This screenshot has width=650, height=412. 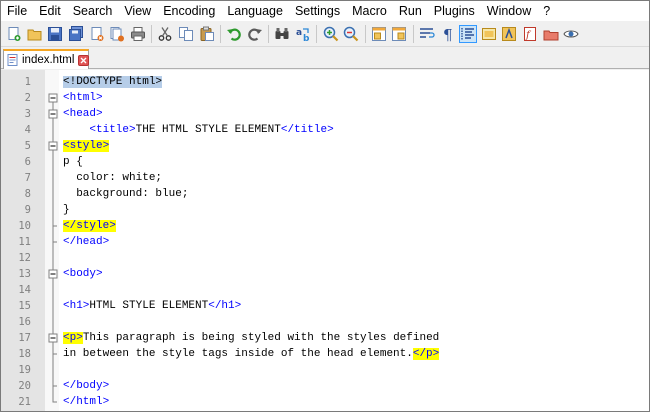 What do you see at coordinates (86, 146) in the screenshot?
I see `code-text: <style>` at bounding box center [86, 146].